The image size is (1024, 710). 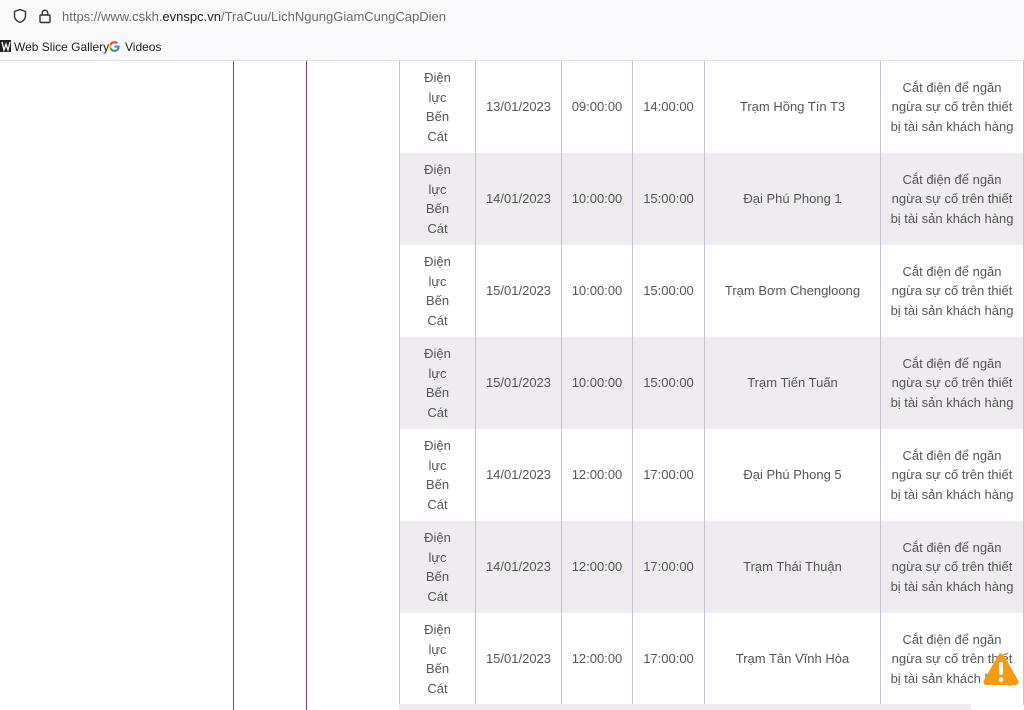 What do you see at coordinates (333, 16) in the screenshot?
I see `url-path: /TraCuu/LichNgungGiamCungCapDien` at bounding box center [333, 16].